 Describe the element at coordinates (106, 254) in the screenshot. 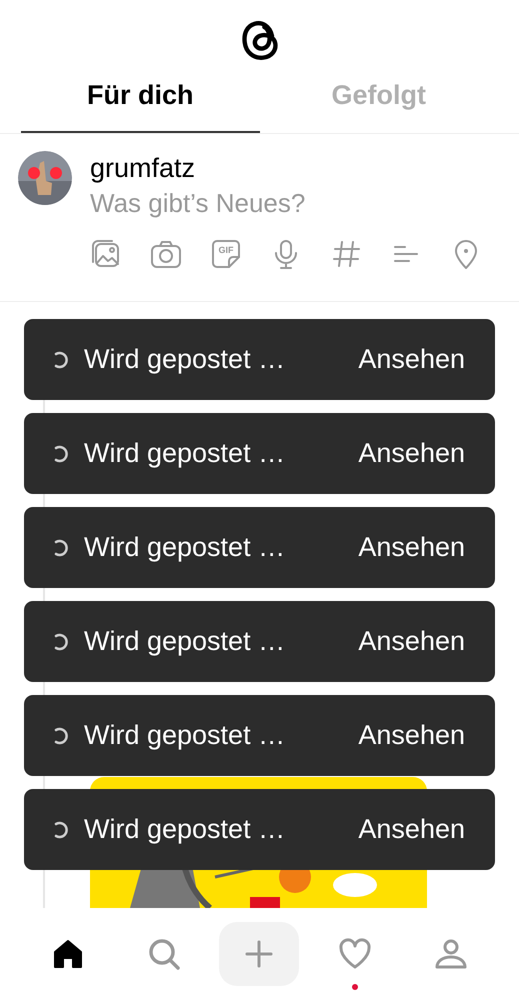

I see `gallery-icon` at that location.